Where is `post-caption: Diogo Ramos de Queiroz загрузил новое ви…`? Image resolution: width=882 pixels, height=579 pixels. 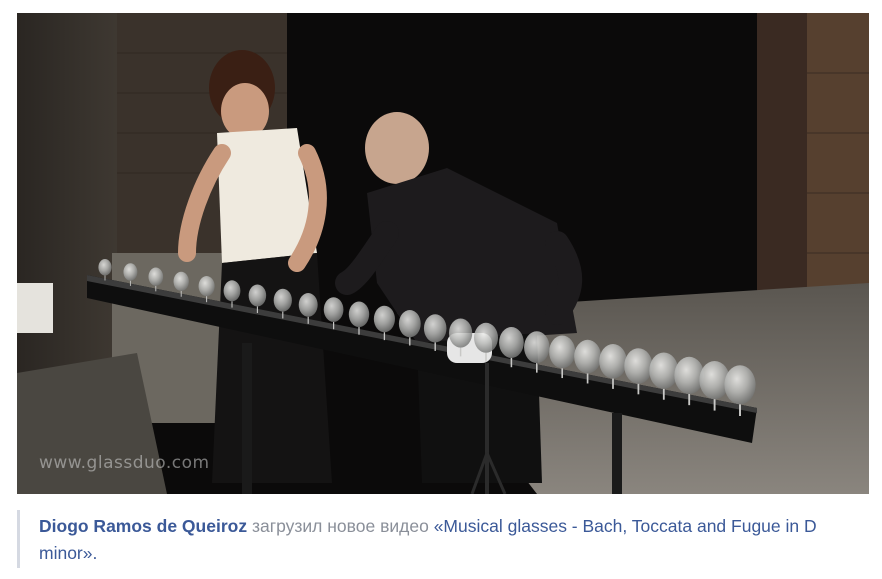
post-caption: Diogo Ramos de Queiroz загрузил новое ви… is located at coordinates (443, 539).